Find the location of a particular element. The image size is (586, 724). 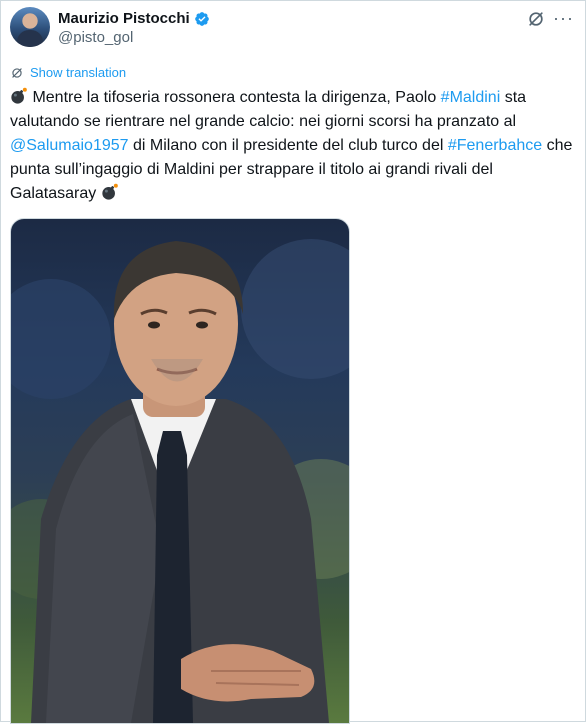

tweet-header: Maurizio Pistocchi @pisto_gol ··· is located at coordinates (293, 28).